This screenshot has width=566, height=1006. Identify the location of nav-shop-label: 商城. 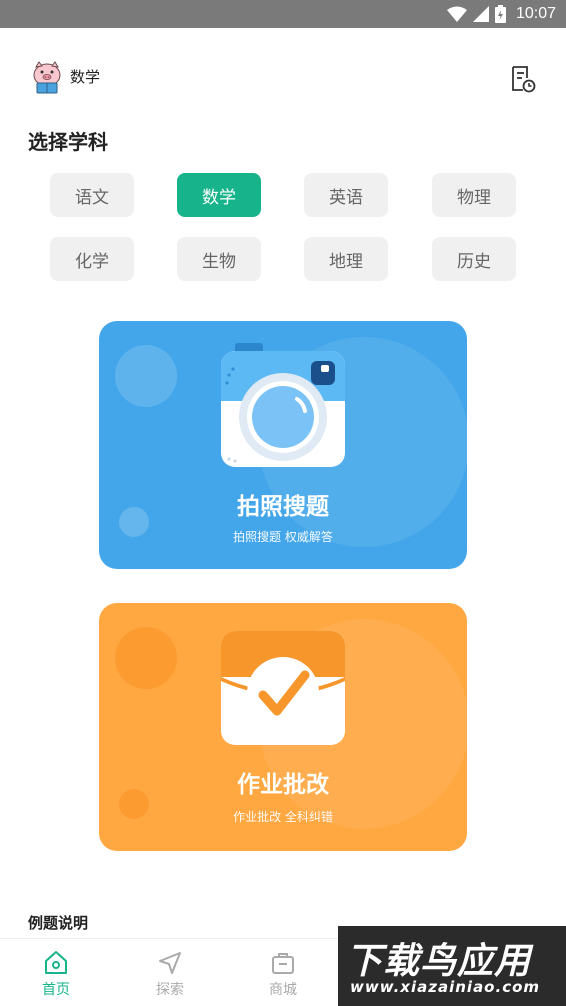
(283, 990).